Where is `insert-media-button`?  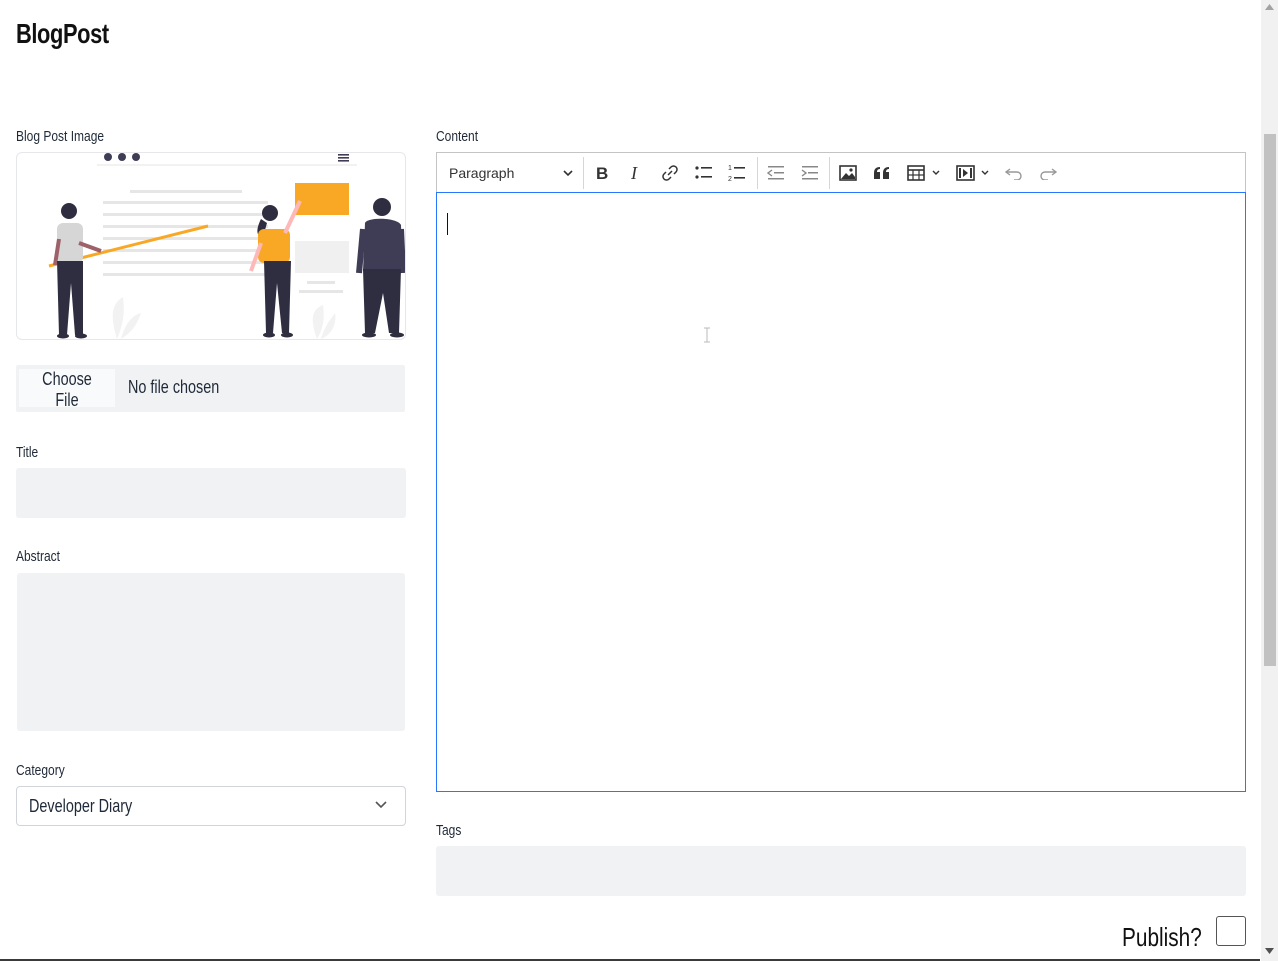 insert-media-button is located at coordinates (973, 173).